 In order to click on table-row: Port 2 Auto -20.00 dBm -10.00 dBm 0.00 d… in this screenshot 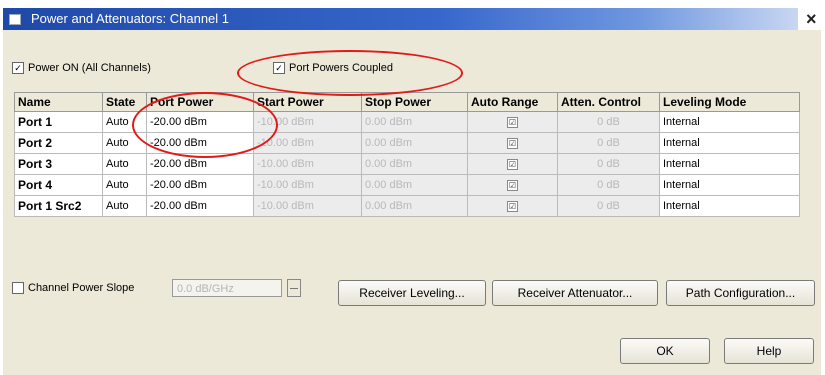, I will do `click(407, 143)`.